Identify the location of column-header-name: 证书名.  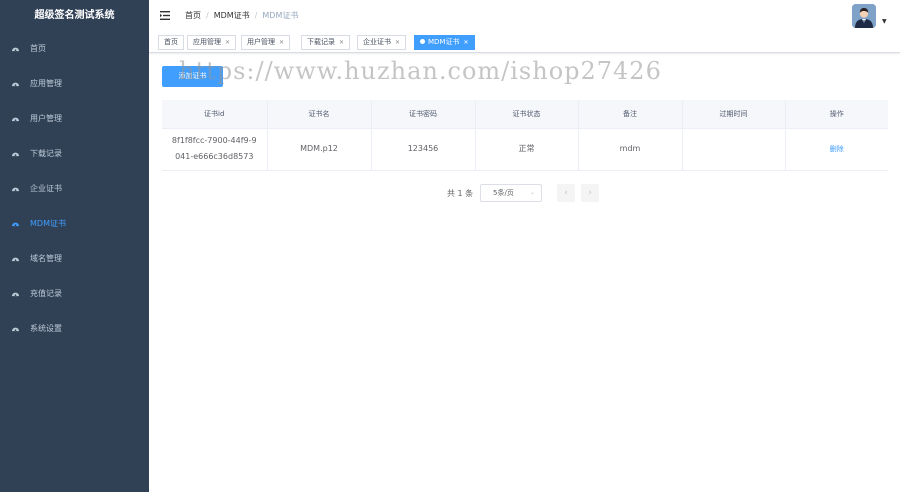
(319, 114).